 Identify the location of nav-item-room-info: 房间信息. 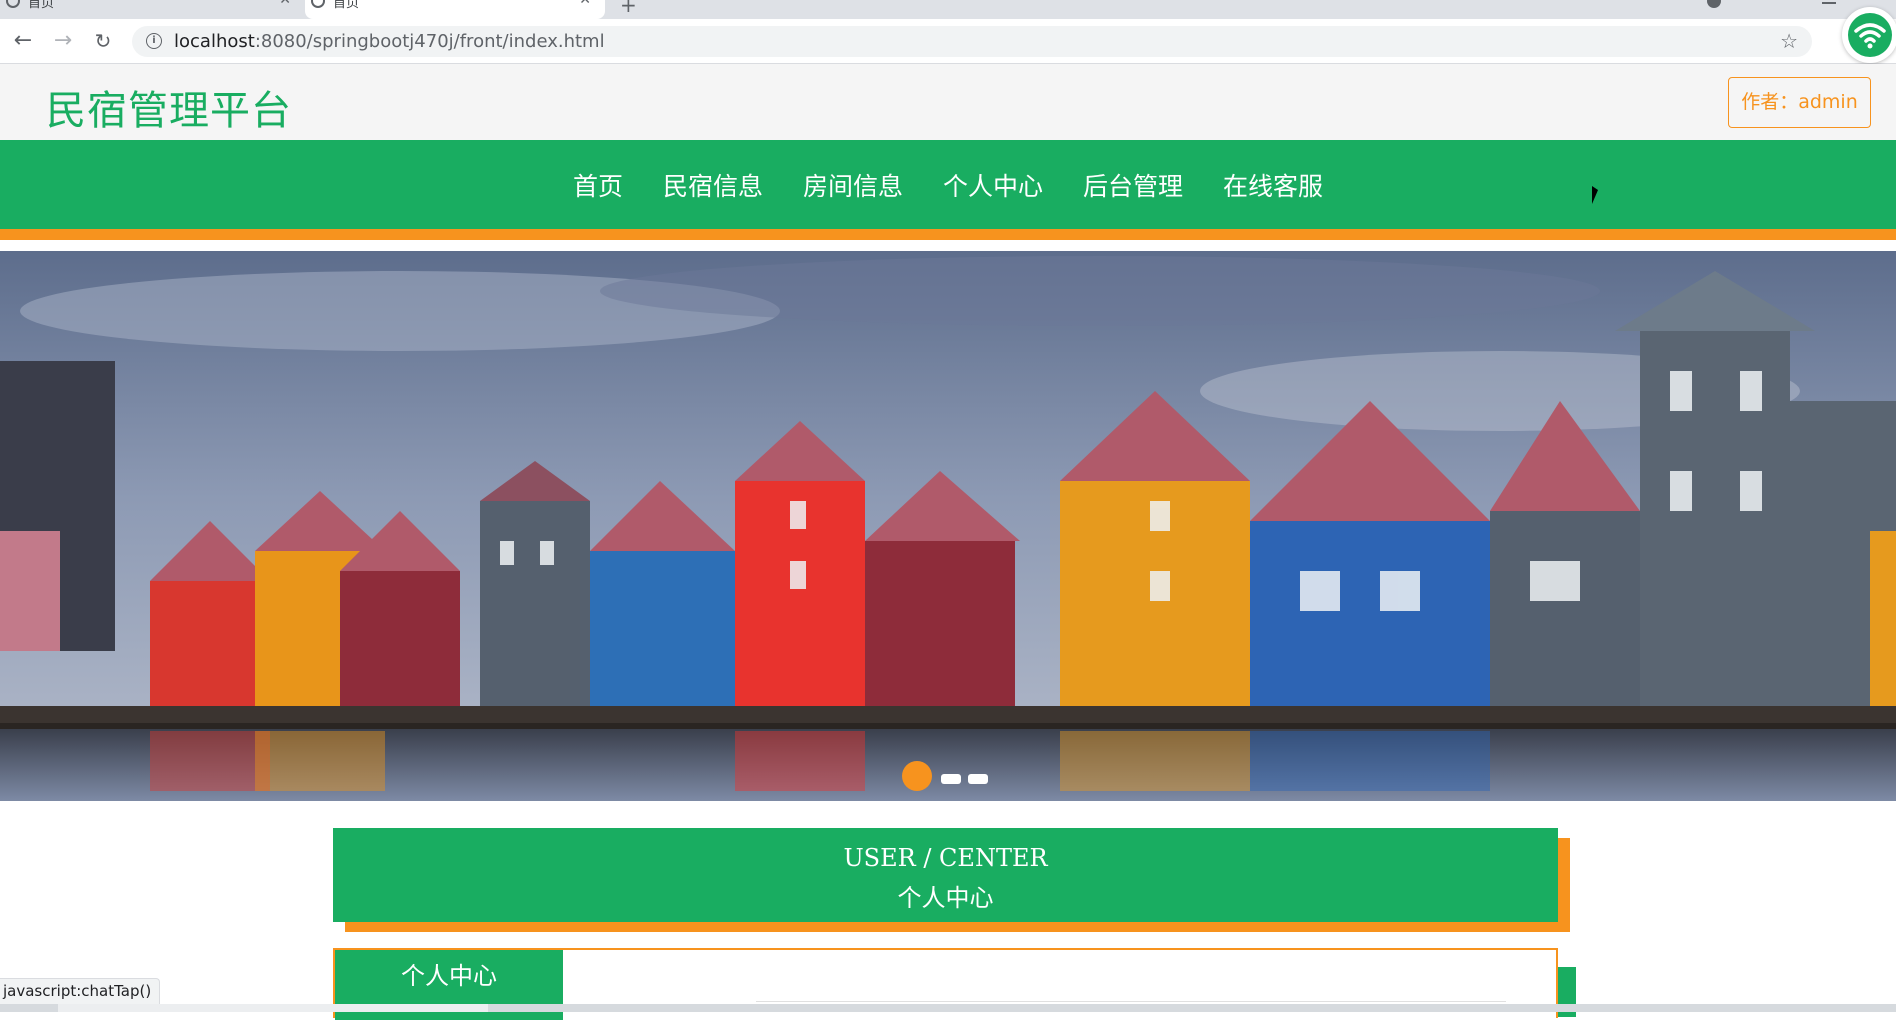
(853, 184).